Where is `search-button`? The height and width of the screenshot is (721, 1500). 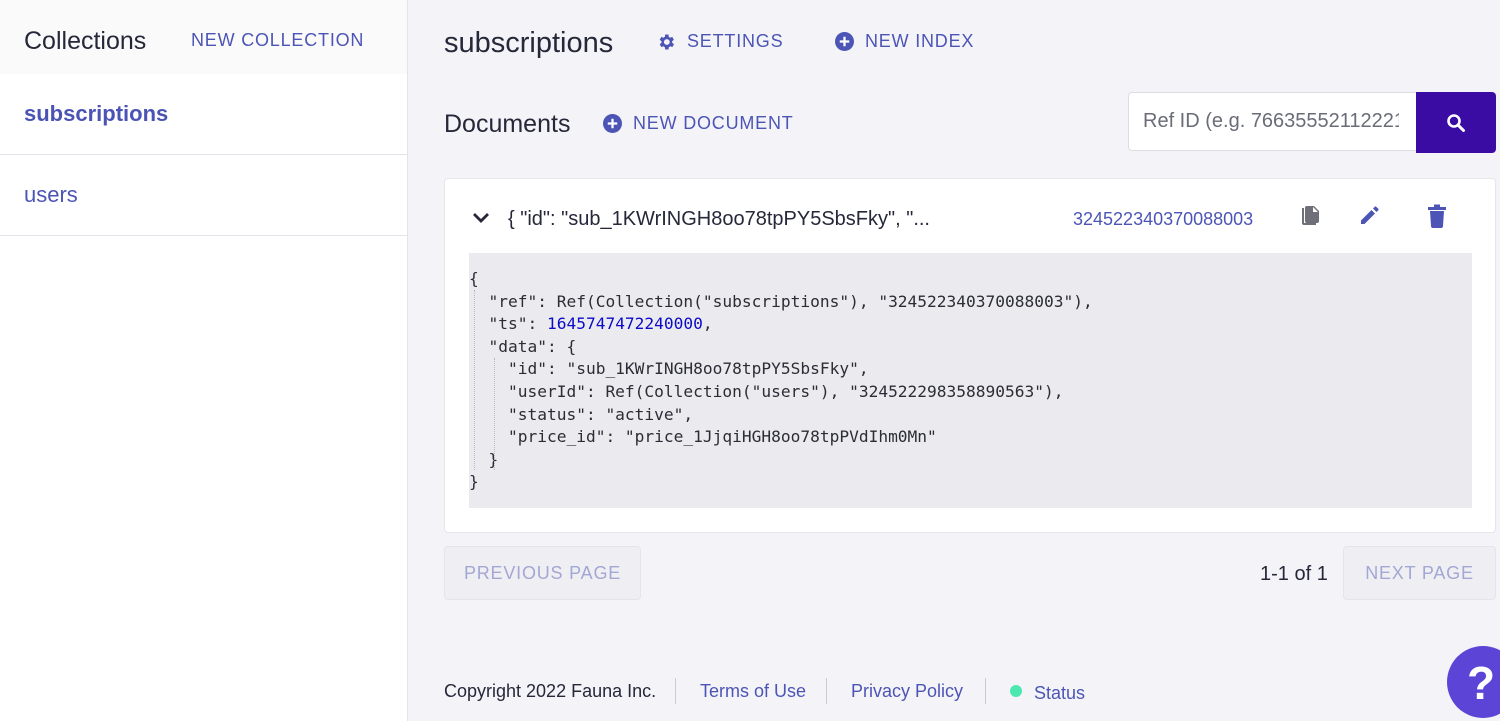
search-button is located at coordinates (1456, 122).